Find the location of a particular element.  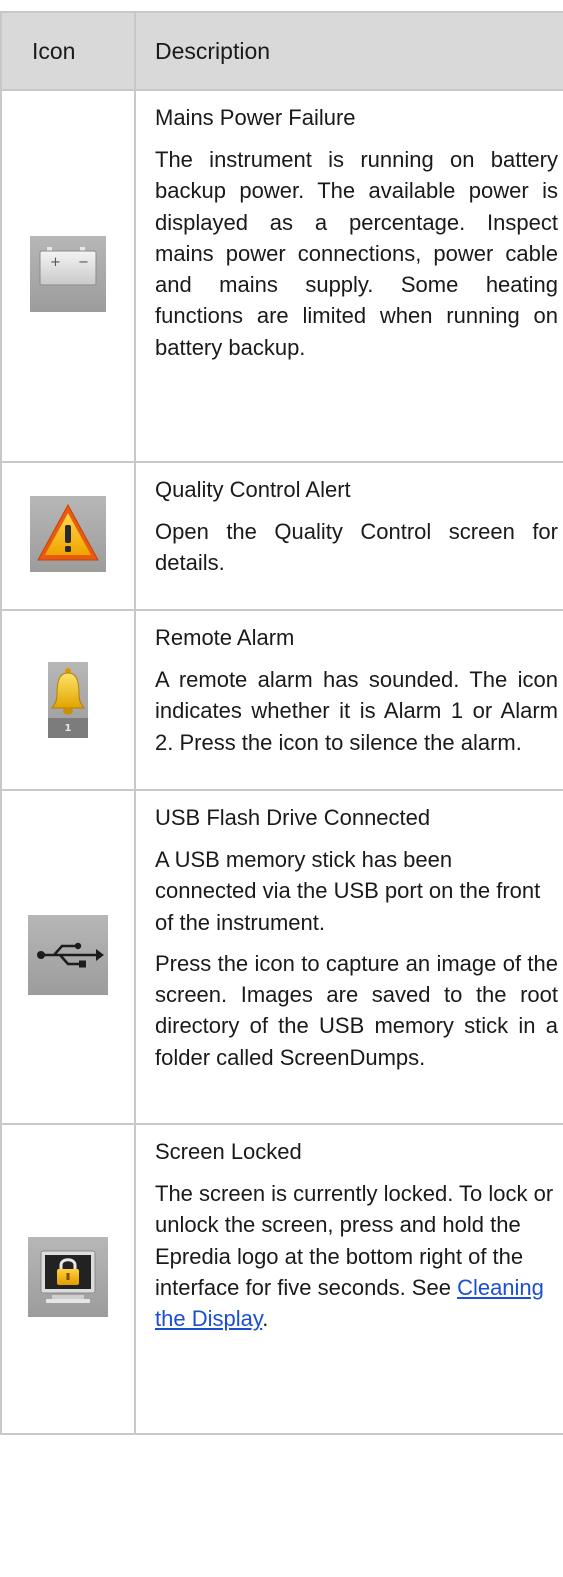

bell-icon: 1 is located at coordinates (68, 700).